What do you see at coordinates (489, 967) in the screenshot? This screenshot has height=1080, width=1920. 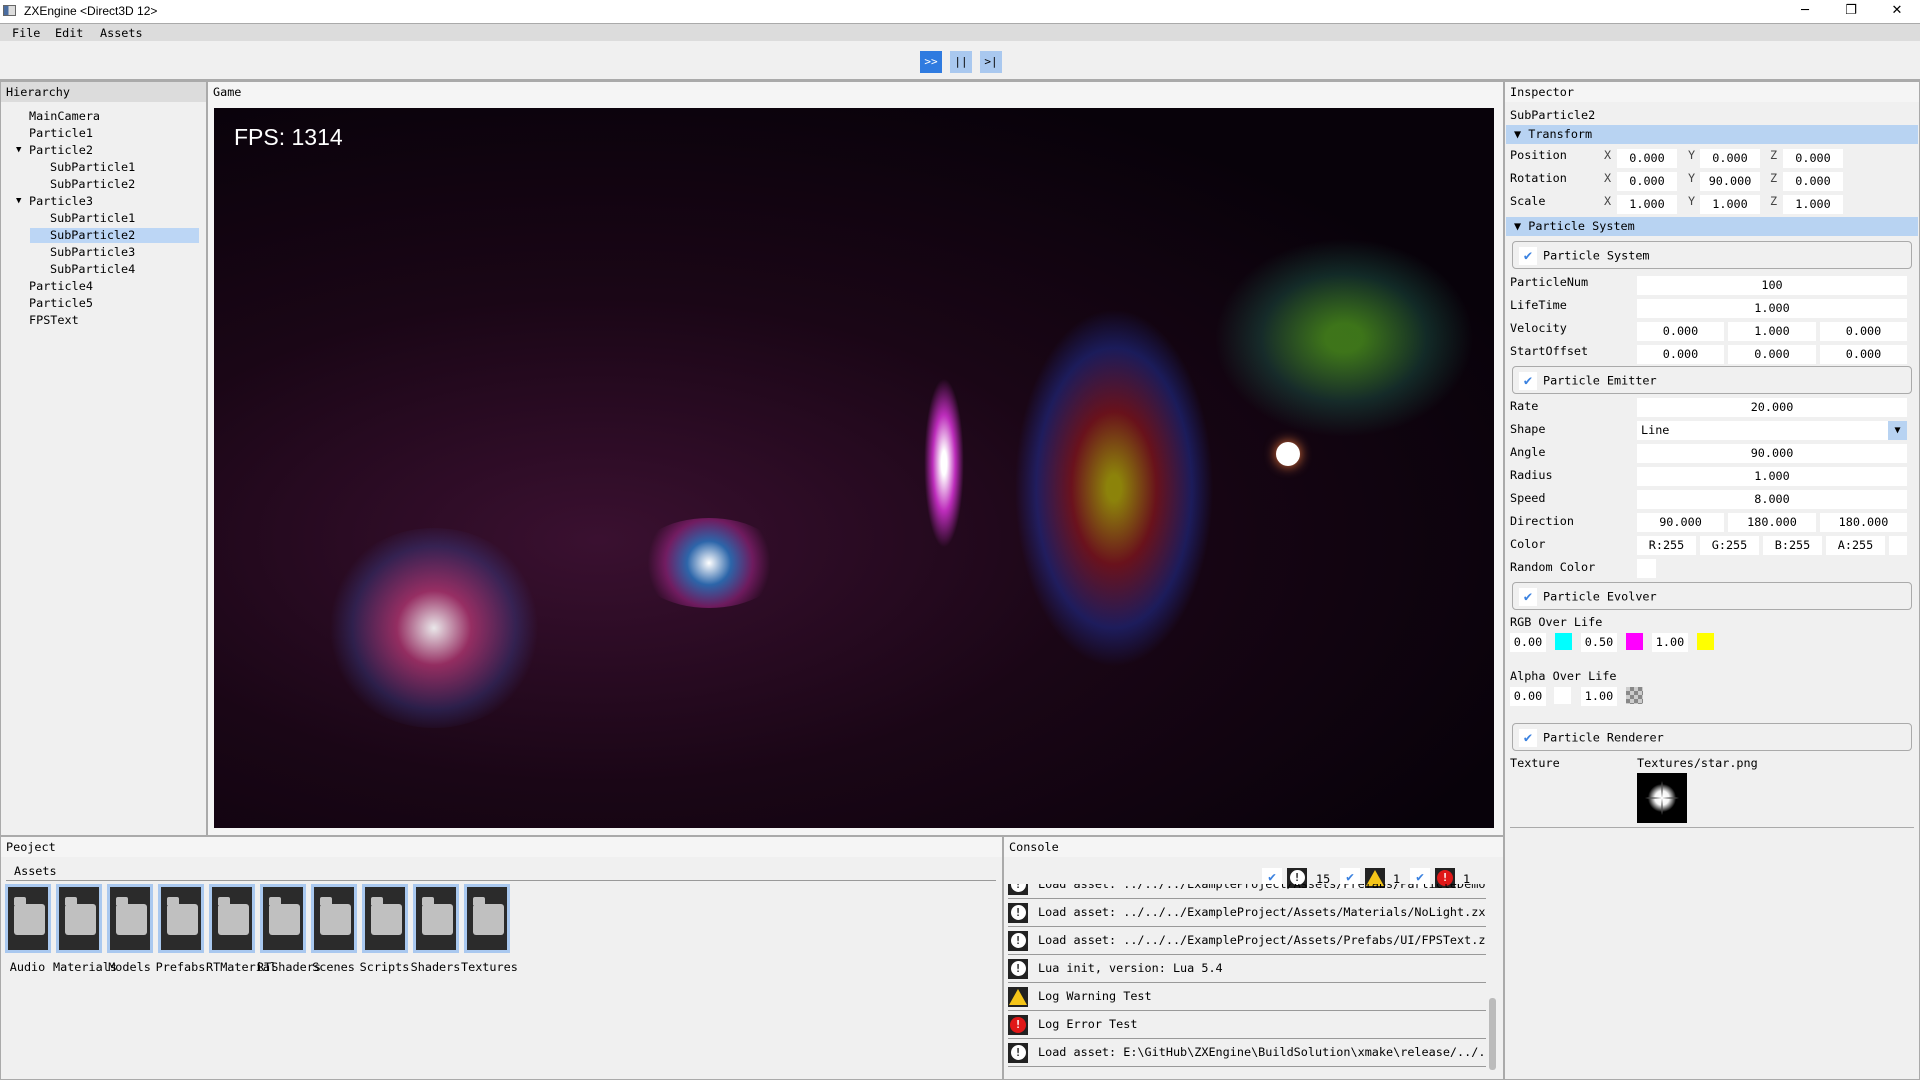 I see `folder-label: Textures` at bounding box center [489, 967].